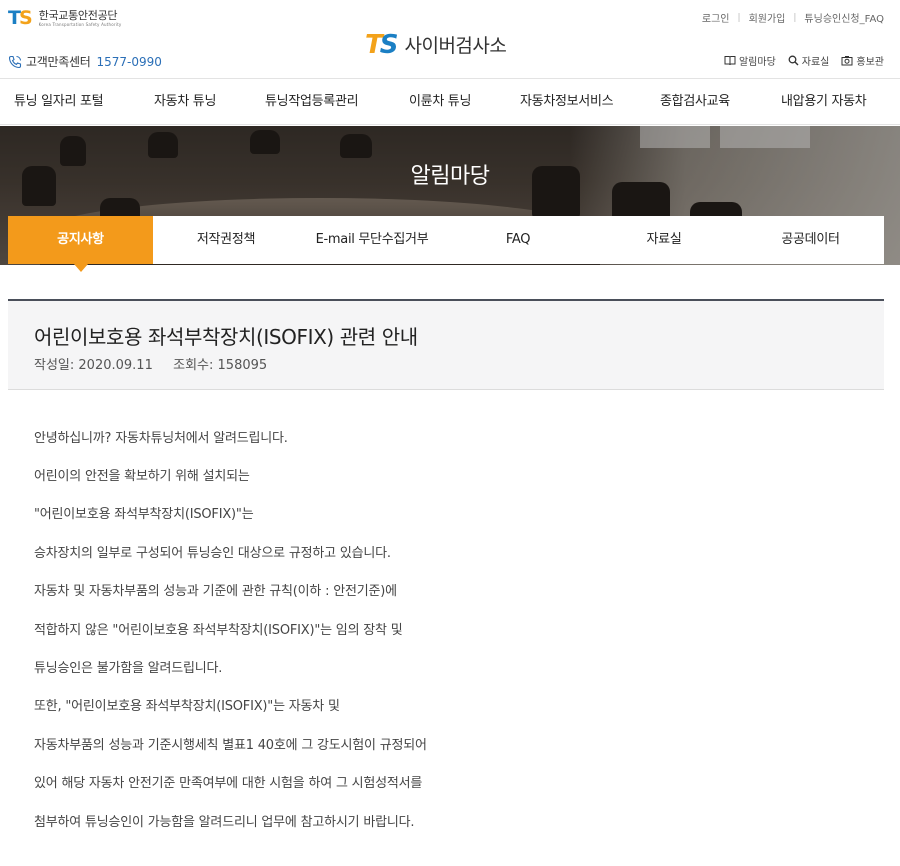  I want to click on nav-vehicle-tuning: 자동차 튜닝, so click(185, 101).